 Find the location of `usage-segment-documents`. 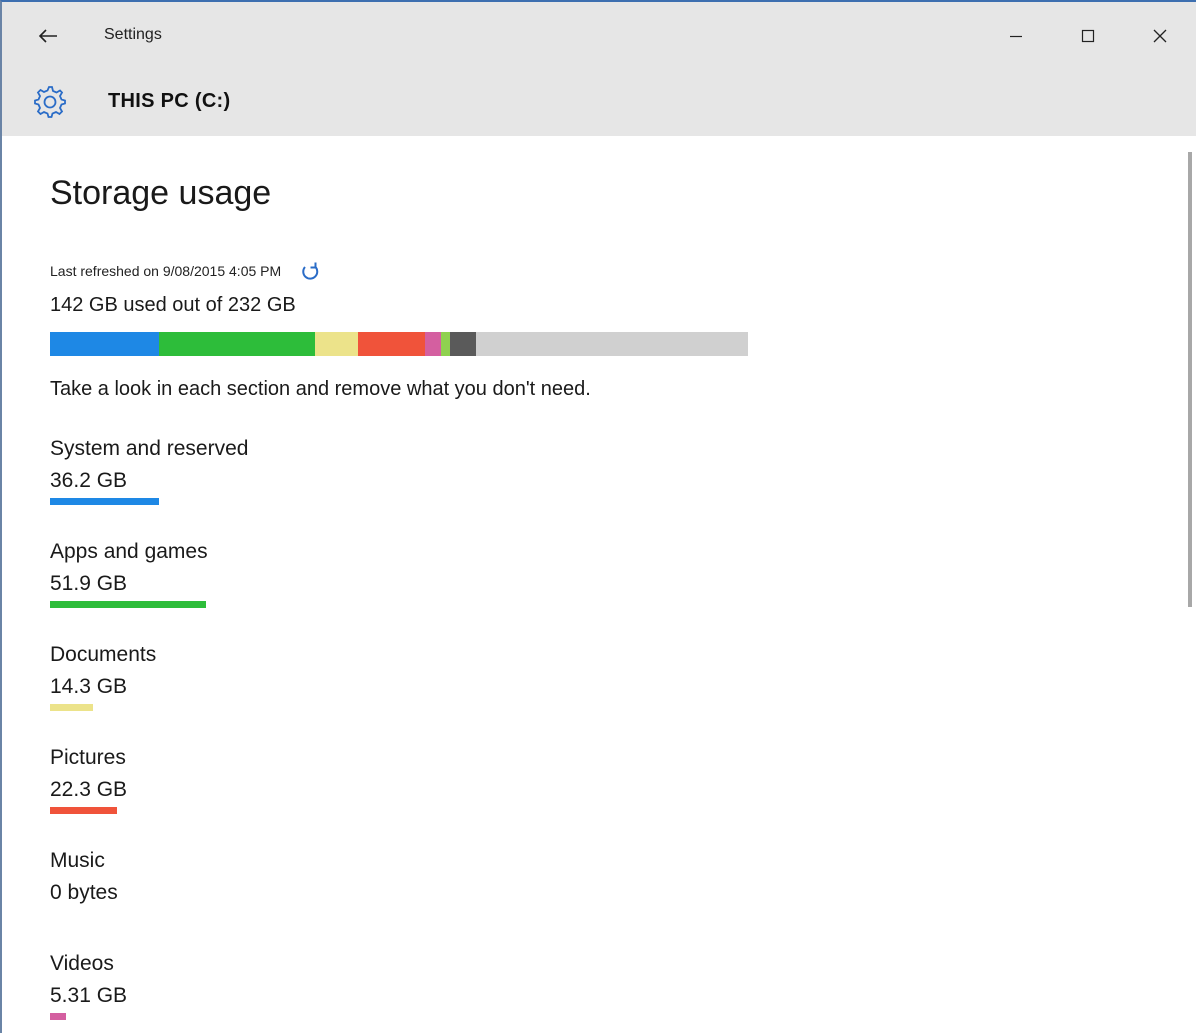

usage-segment-documents is located at coordinates (337, 344).